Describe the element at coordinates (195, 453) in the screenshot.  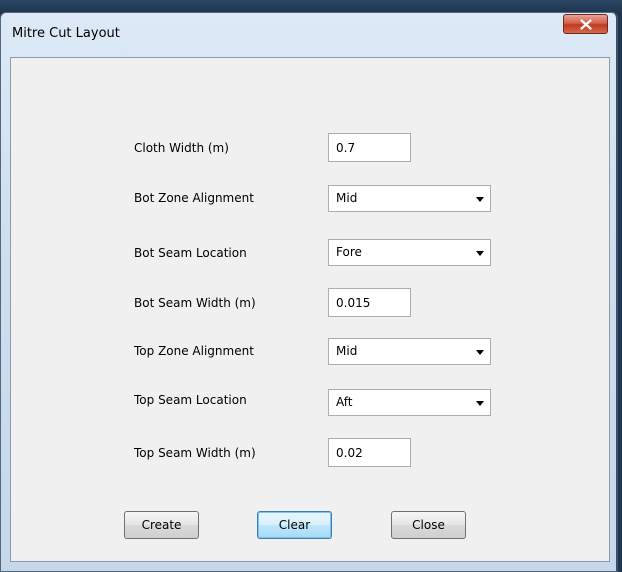
I see `top-seam-width-label: Top Seam Width (m)` at that location.